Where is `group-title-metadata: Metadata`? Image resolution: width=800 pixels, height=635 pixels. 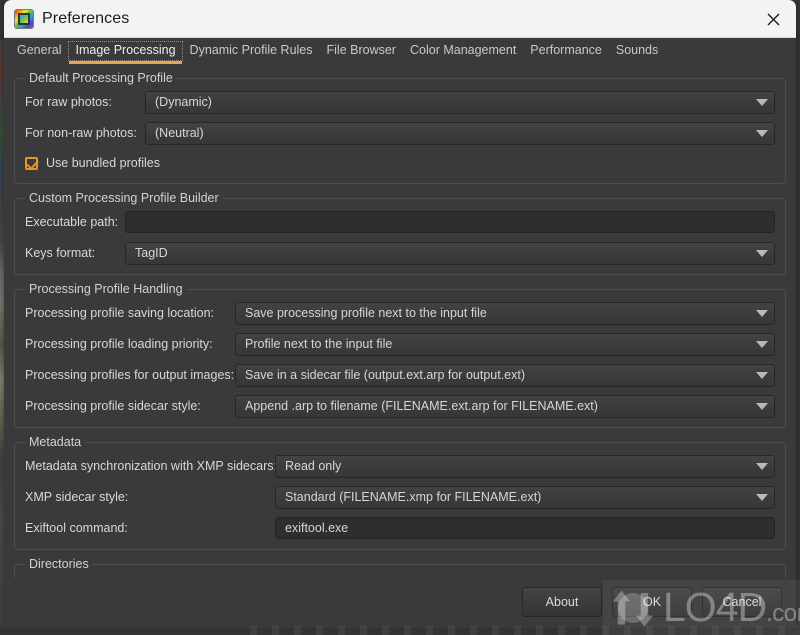 group-title-metadata: Metadata is located at coordinates (55, 442).